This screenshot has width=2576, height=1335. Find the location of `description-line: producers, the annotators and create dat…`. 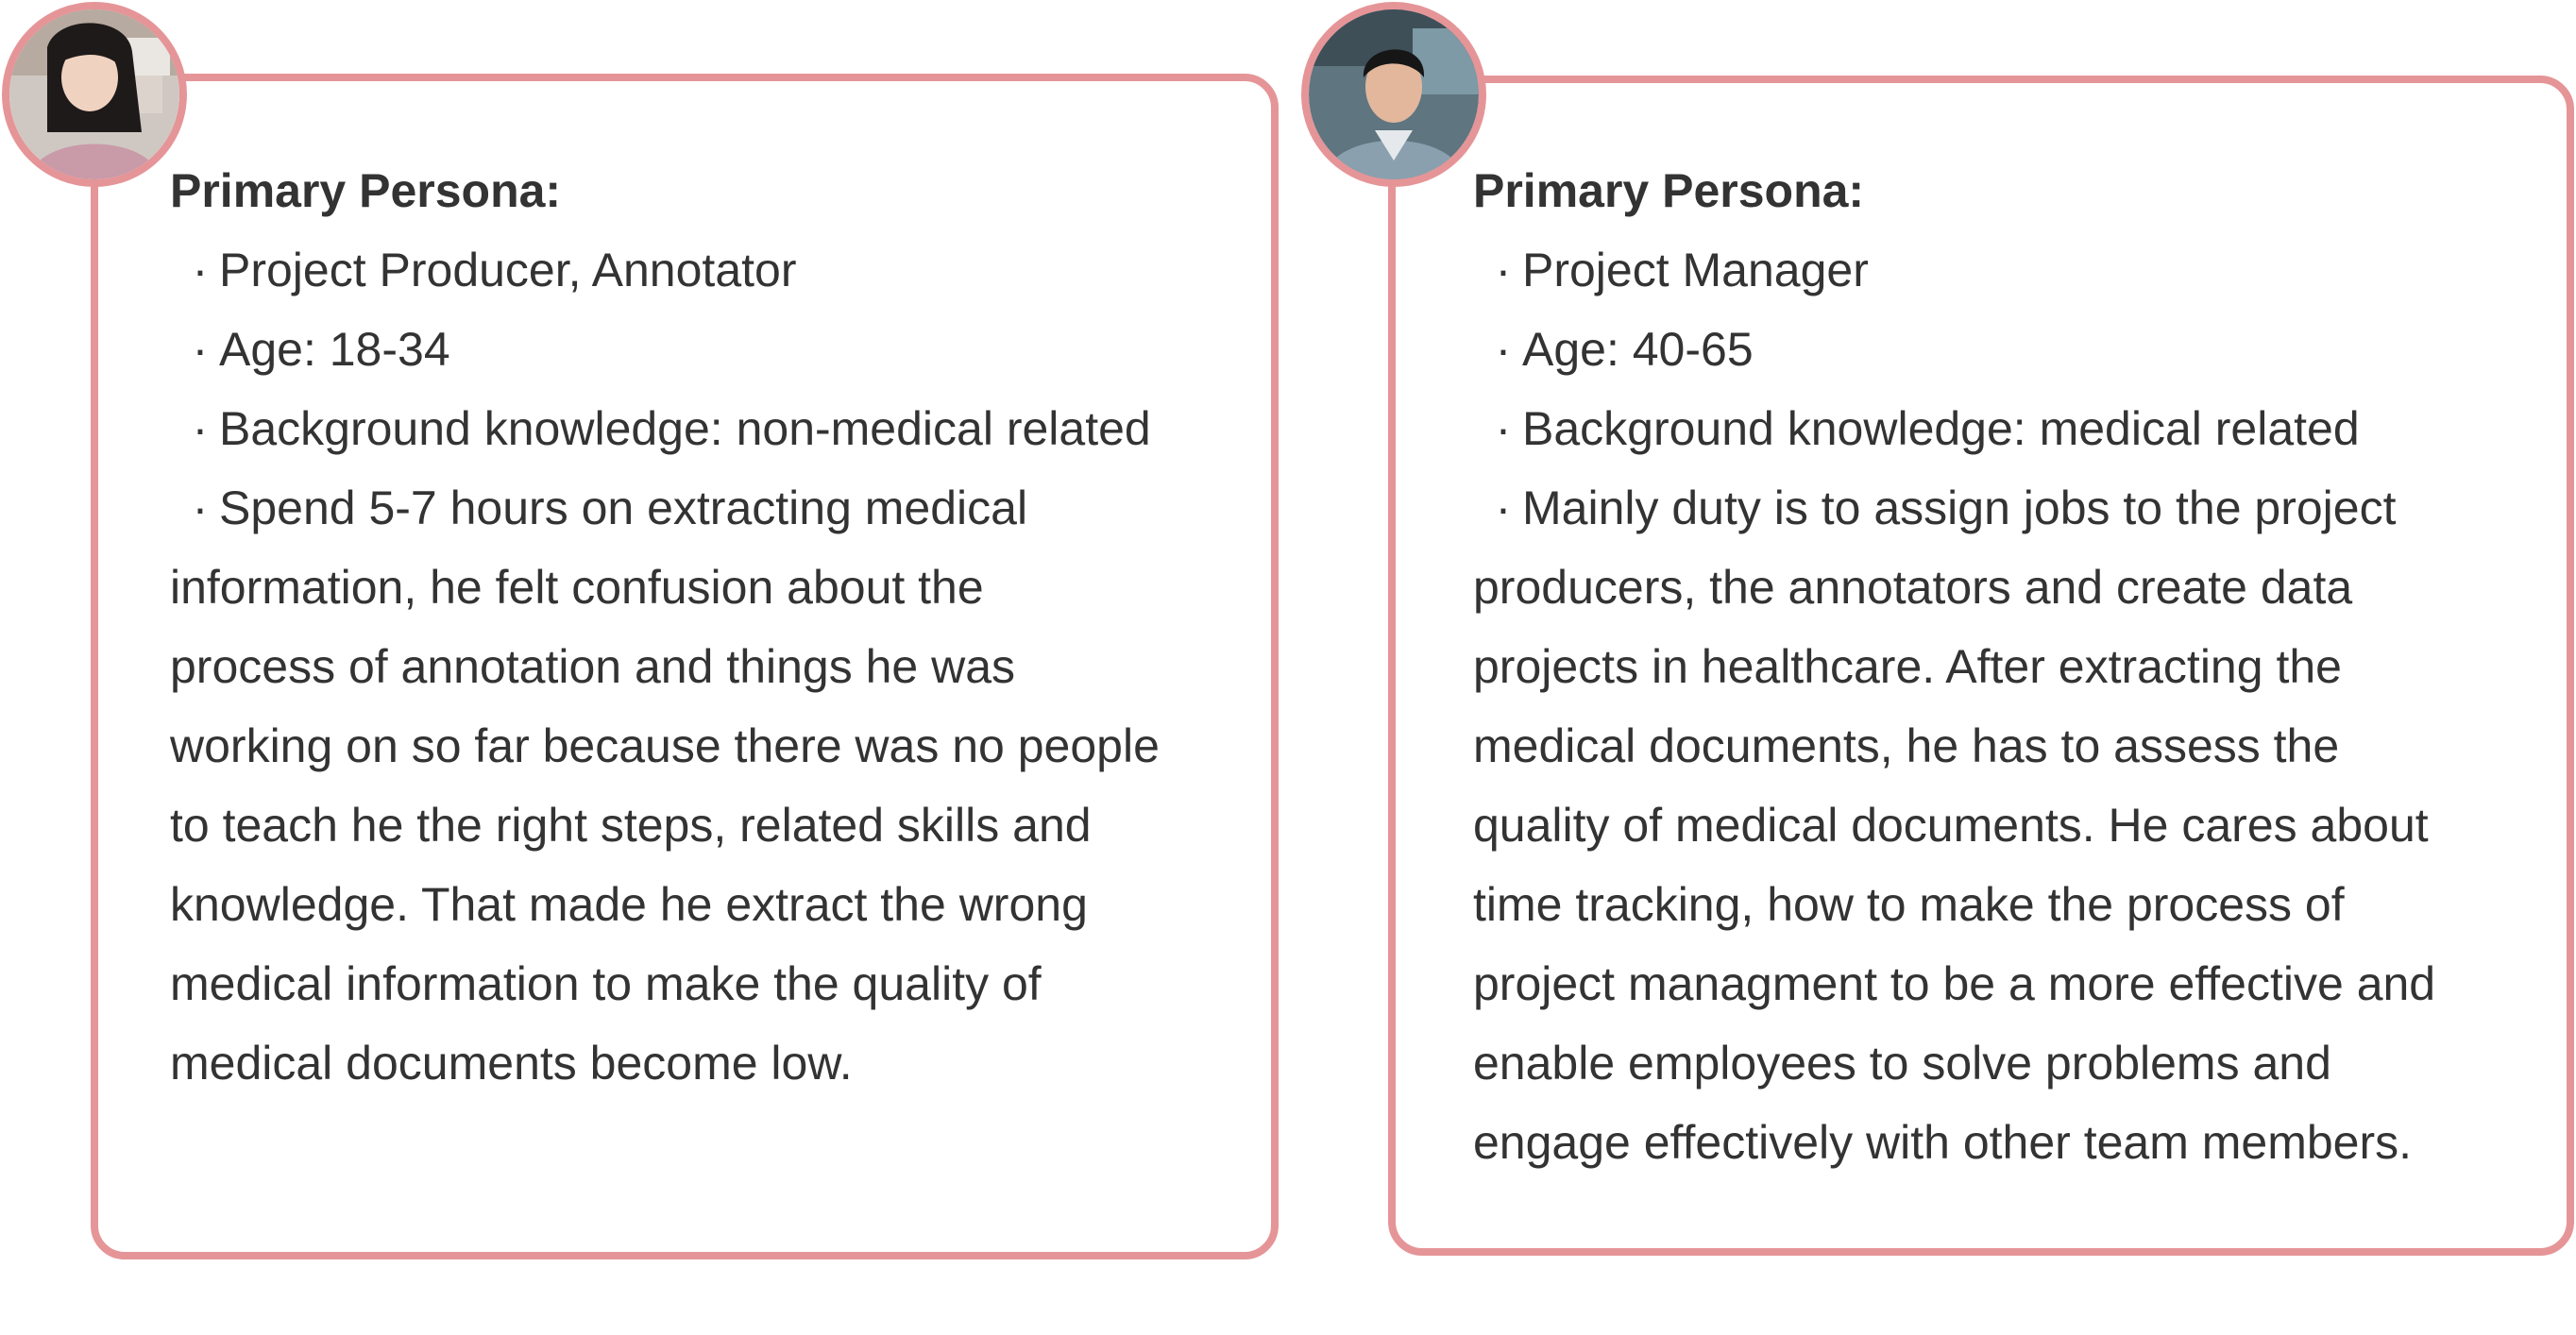

description-line: producers, the annotators and create dat… is located at coordinates (1913, 587).